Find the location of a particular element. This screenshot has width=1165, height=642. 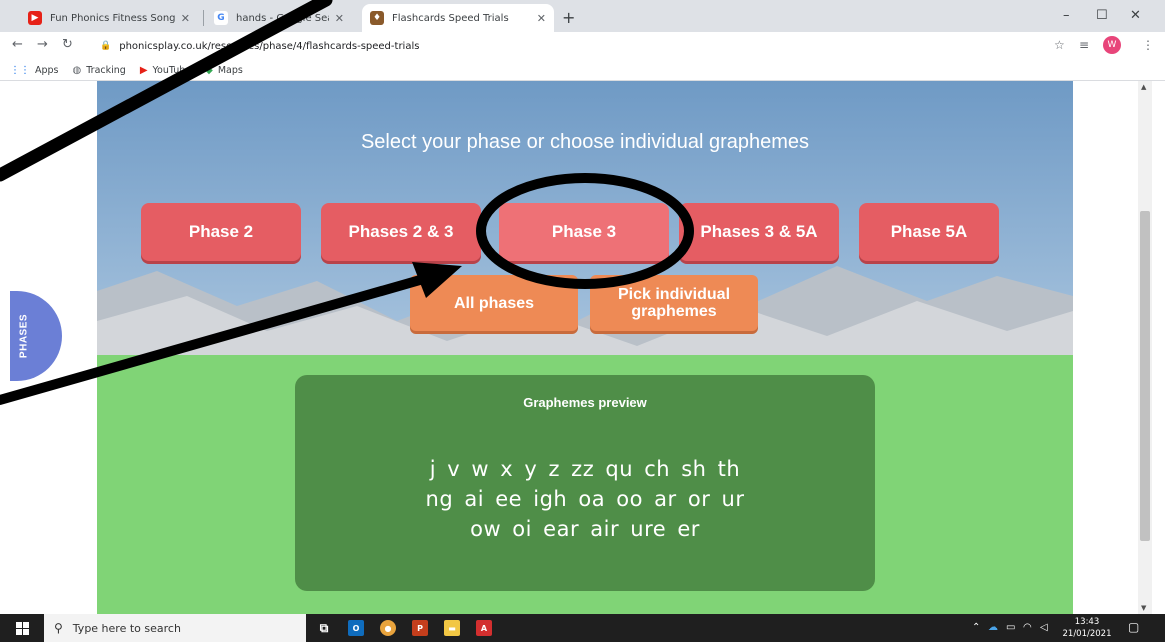

scroll-up-icon: ▲ is located at coordinates (1143, 87).